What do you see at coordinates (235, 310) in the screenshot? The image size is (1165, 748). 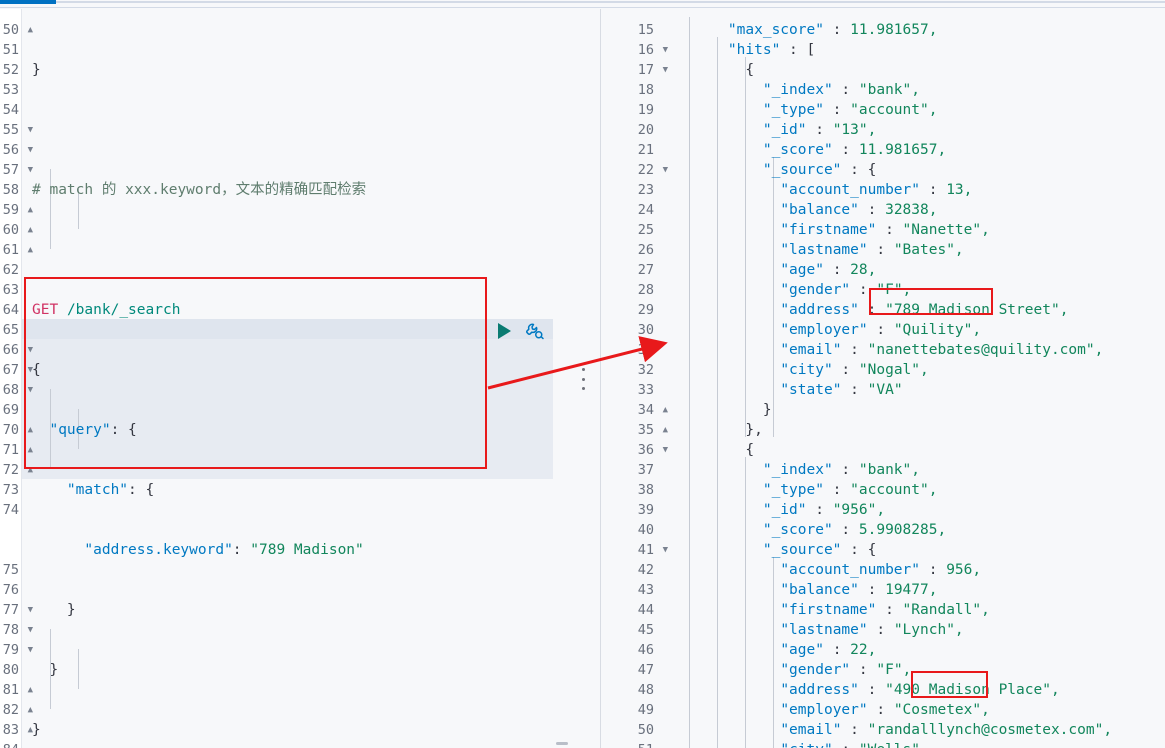 I see `code-line: GET /bank/_search` at bounding box center [235, 310].